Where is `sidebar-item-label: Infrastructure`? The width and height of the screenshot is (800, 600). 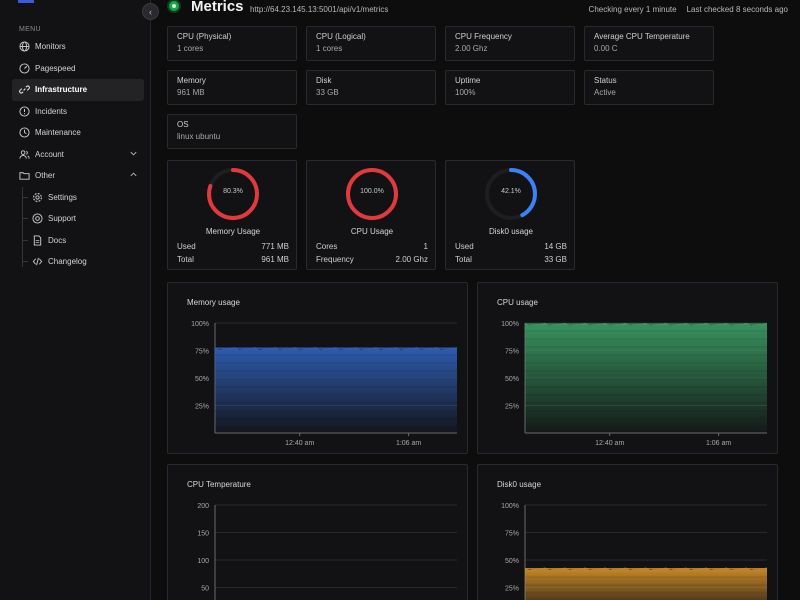 sidebar-item-label: Infrastructure is located at coordinates (61, 90).